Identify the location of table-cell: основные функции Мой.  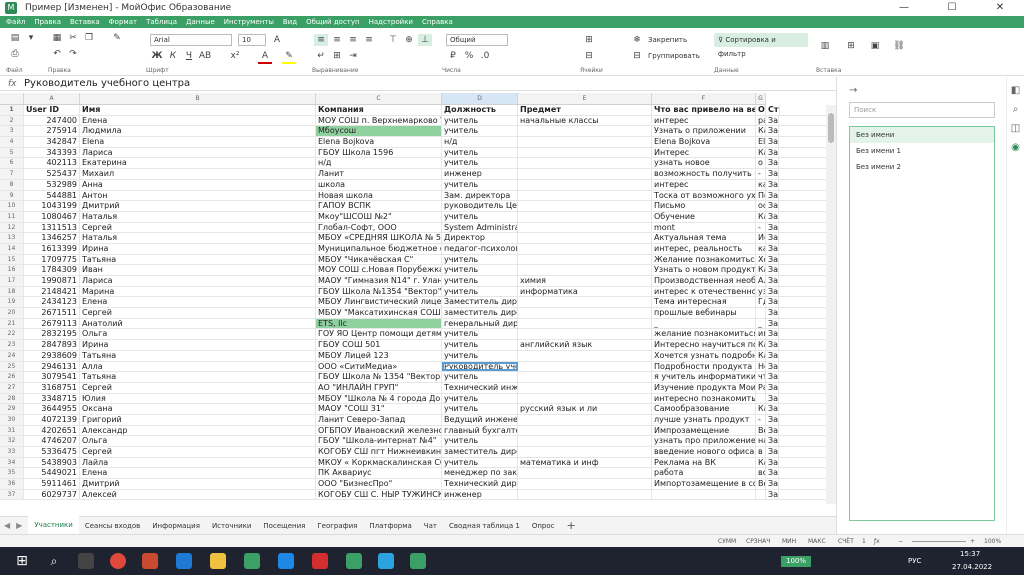
(761, 206).